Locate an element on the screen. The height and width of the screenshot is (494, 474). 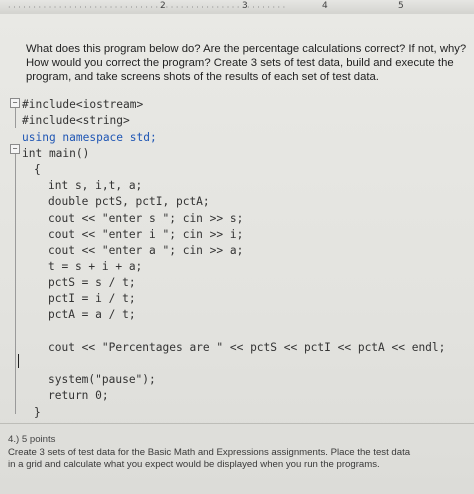
code-line: return 0; is located at coordinates (78, 395).